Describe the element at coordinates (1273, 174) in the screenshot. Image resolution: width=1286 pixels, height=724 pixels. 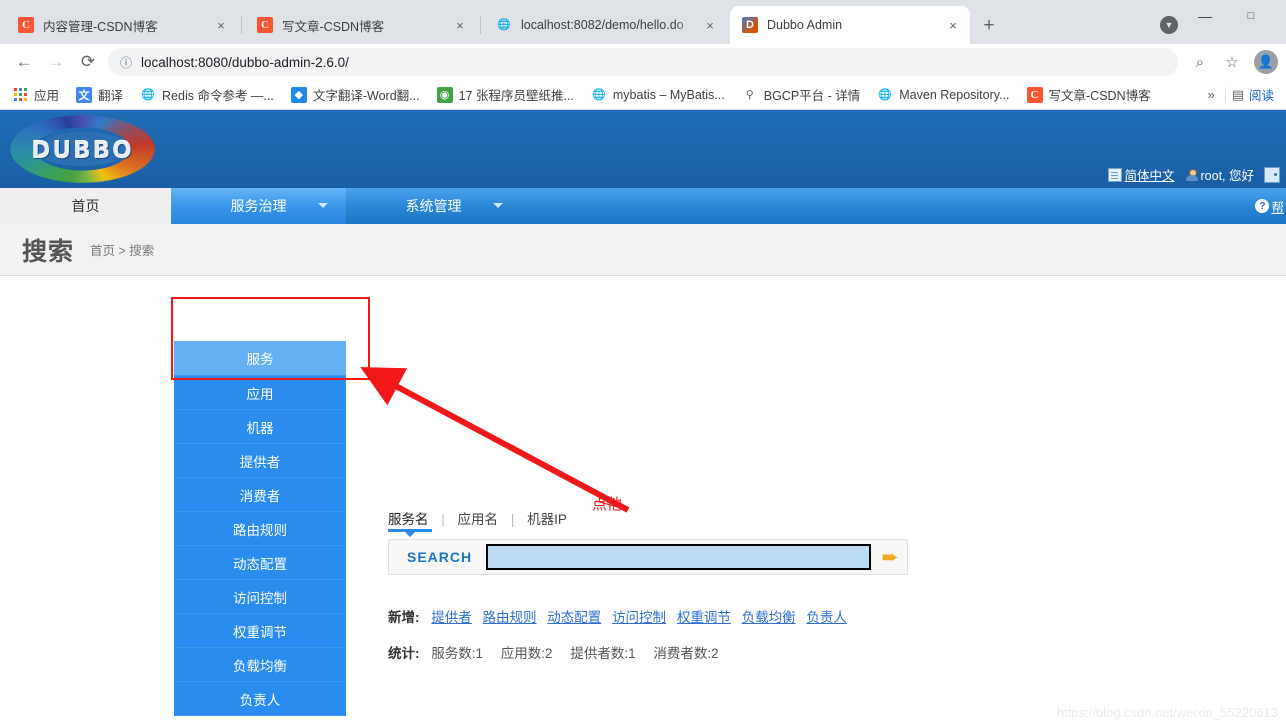
I see `logout-button` at that location.